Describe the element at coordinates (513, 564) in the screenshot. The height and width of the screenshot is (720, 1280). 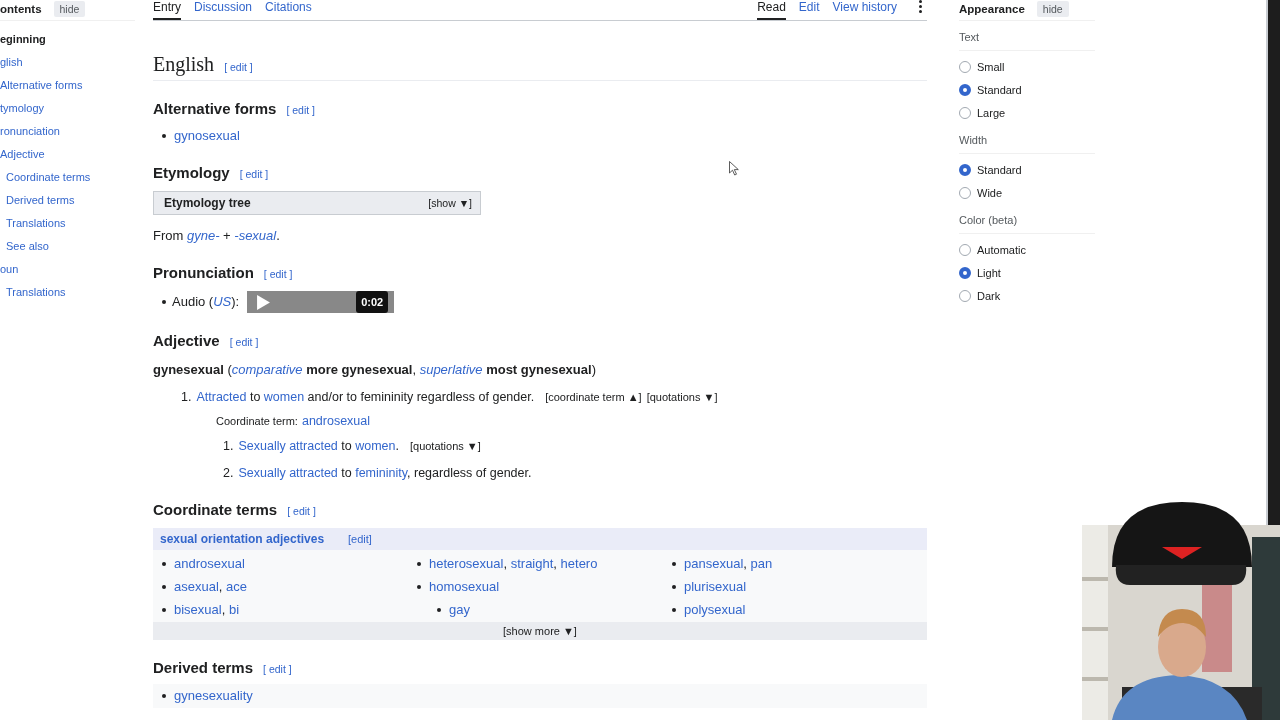
I see `term-list-item: heterosexual, straight, hetero` at that location.